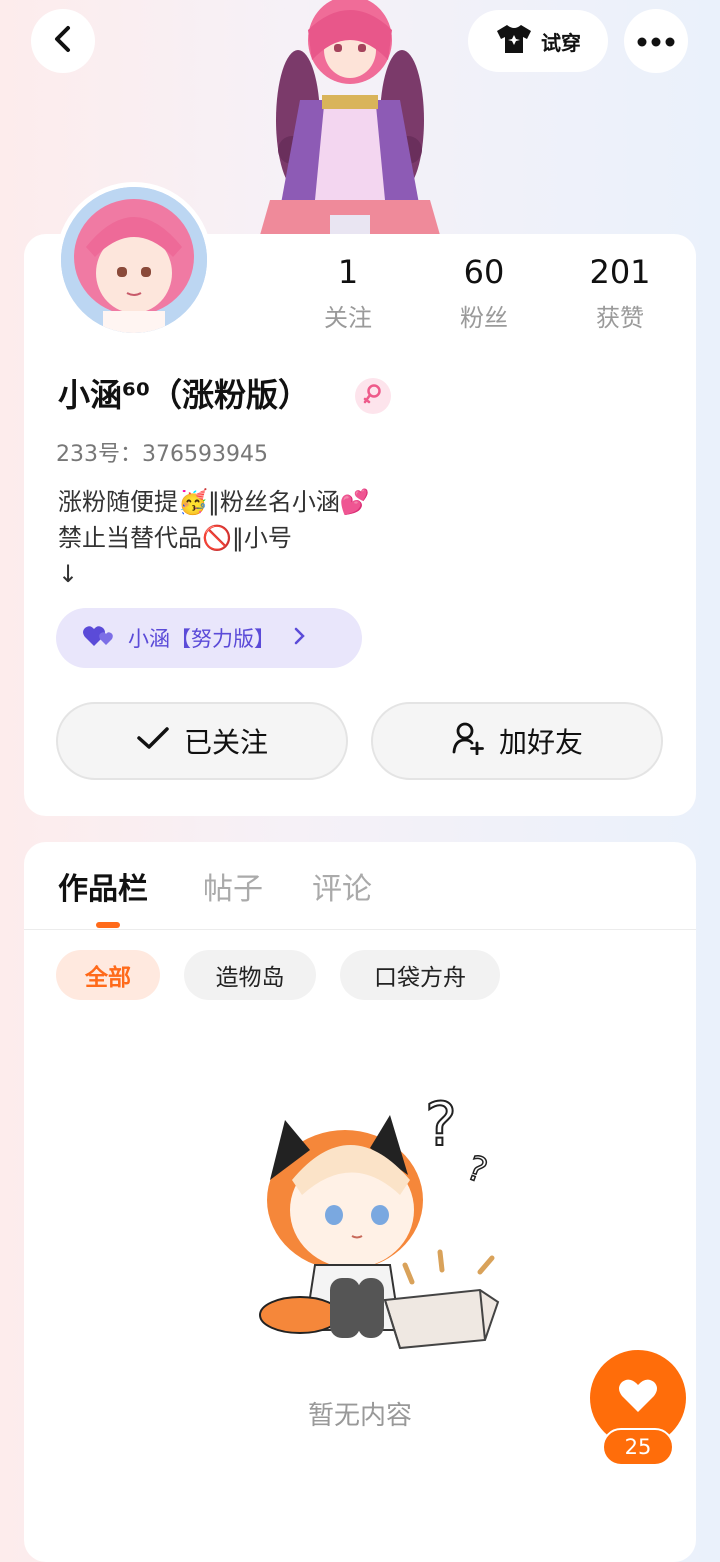  I want to click on stat-likes: 201 获赞, so click(620, 292).